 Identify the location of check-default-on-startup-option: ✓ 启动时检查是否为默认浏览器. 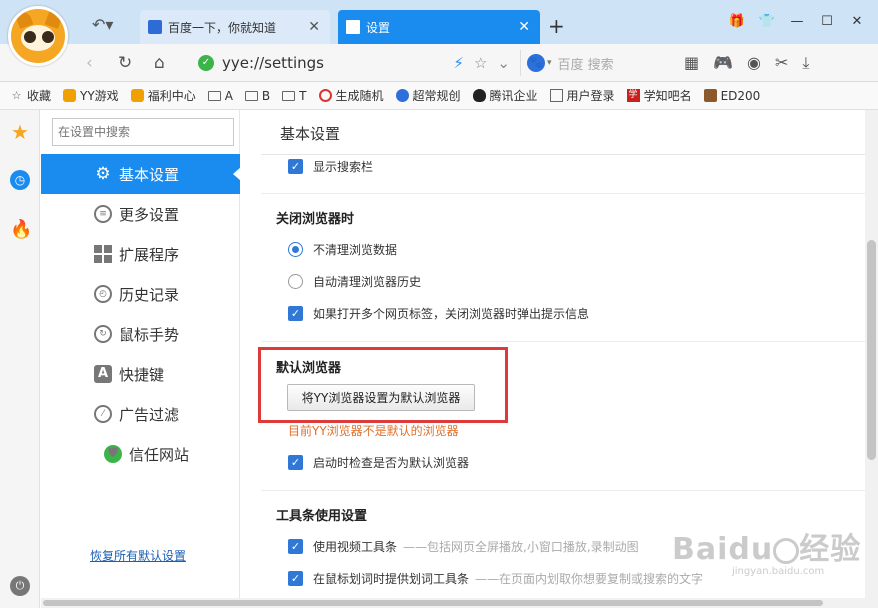
(378, 462).